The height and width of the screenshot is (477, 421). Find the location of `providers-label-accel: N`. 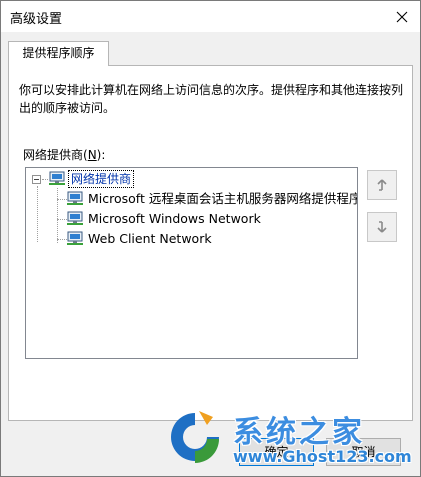

providers-label-accel: N is located at coordinates (92, 155).